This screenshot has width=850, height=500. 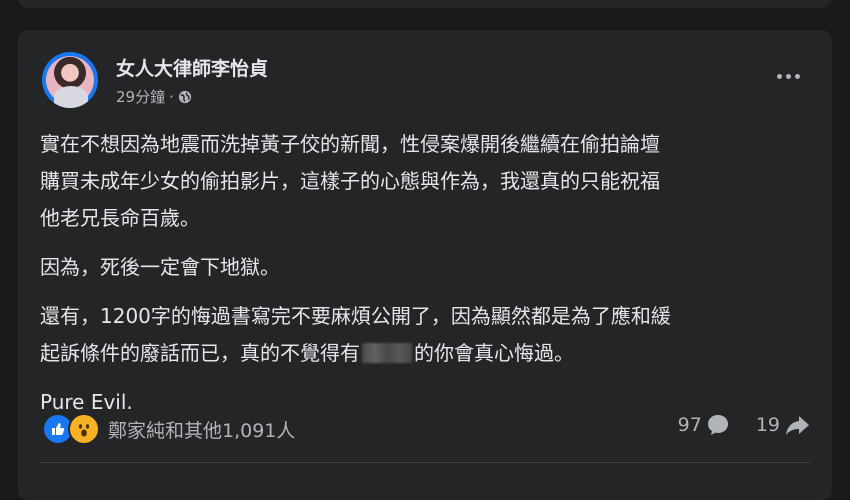 I want to click on post-meta: 29分鐘 ·, so click(x=154, y=96).